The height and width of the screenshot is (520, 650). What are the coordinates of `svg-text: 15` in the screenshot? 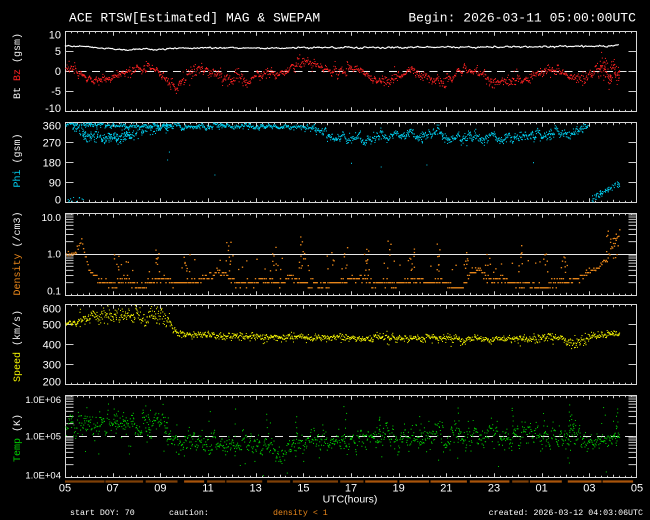 It's located at (303, 489).